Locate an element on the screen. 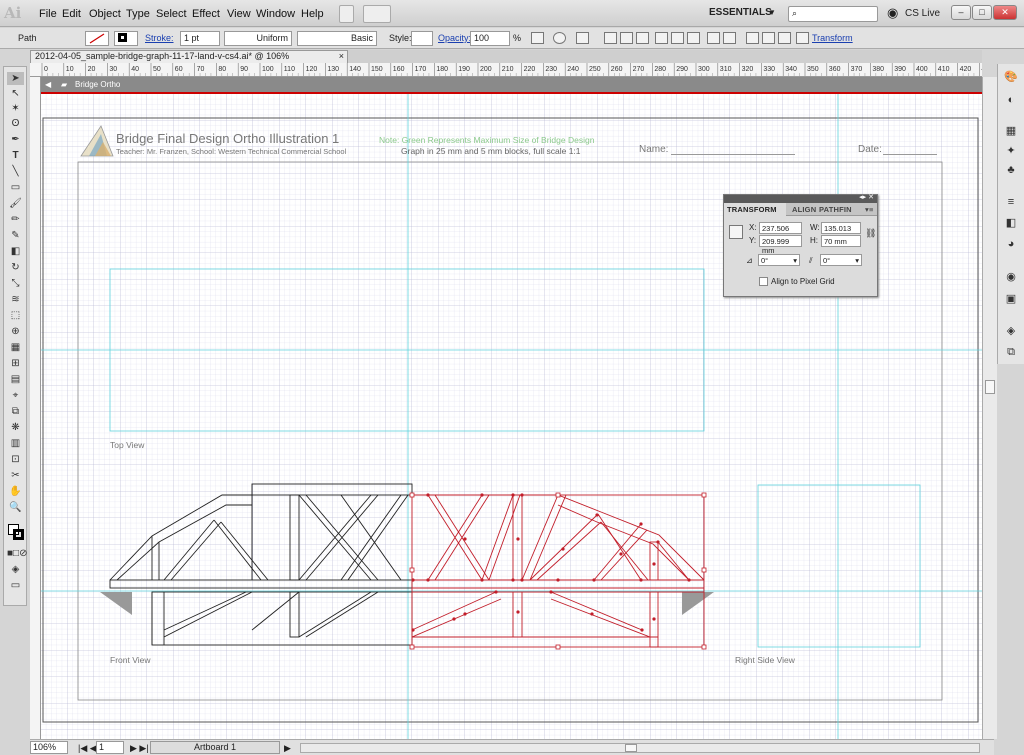  eraser-tool-icon: ◧ is located at coordinates (15, 251).